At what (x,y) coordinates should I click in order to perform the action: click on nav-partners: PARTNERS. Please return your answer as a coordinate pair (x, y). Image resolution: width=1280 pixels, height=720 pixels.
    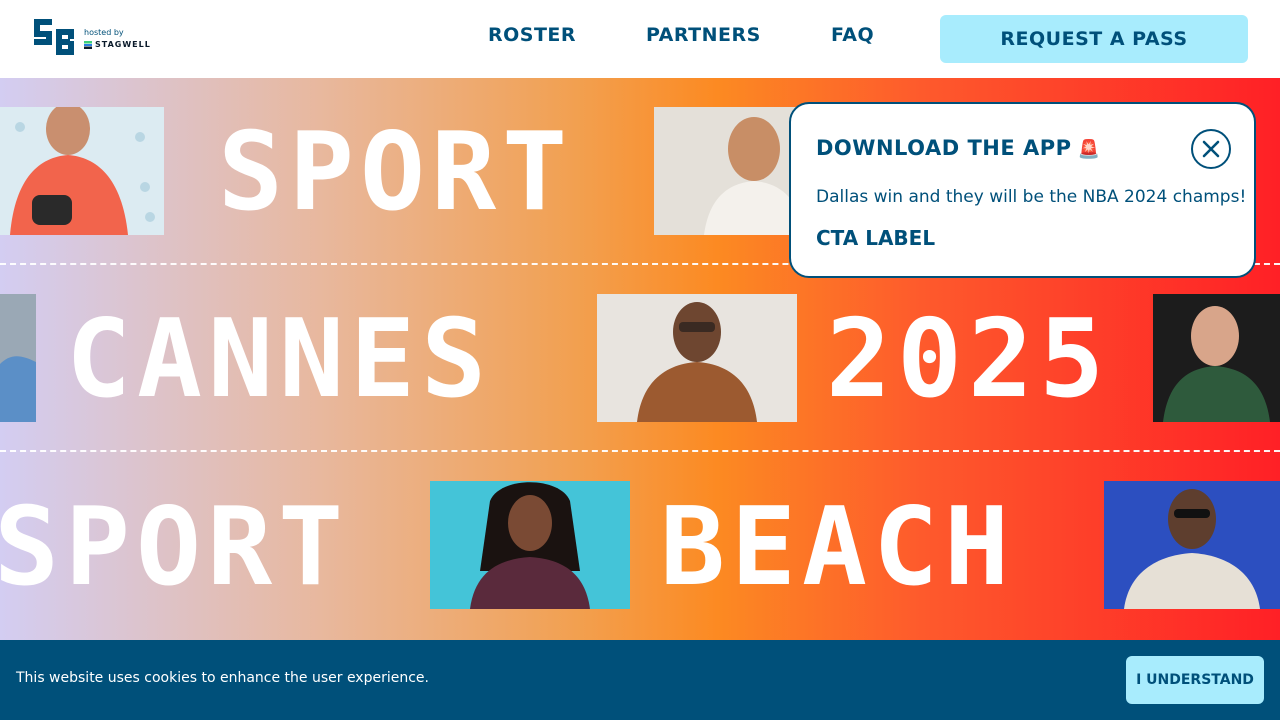
    Looking at the image, I should click on (703, 35).